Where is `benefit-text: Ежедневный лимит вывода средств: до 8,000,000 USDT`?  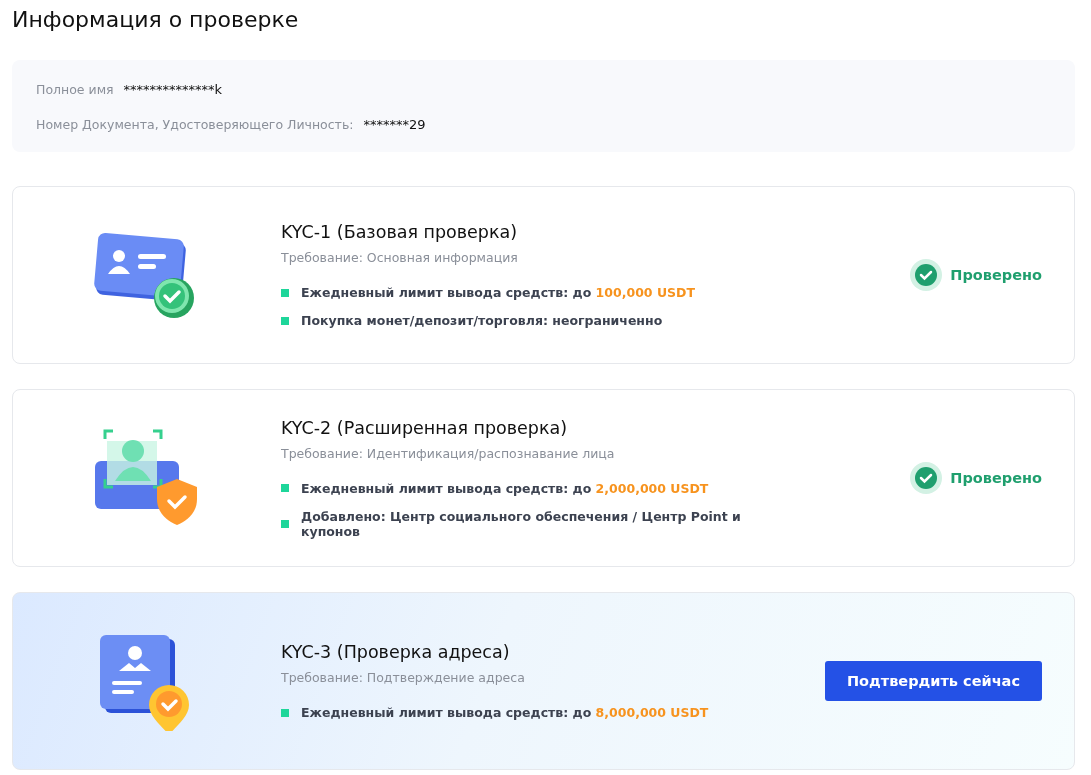
benefit-text: Ежедневный лимит вывода средств: до 8,000,000 USDT is located at coordinates (505, 712).